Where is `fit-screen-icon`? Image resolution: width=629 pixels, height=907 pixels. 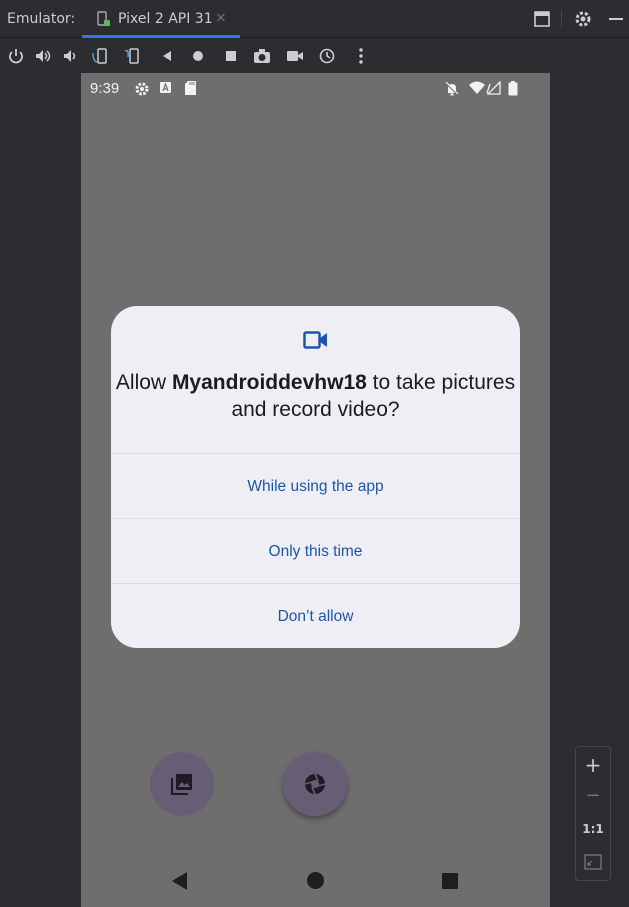
fit-screen-icon is located at coordinates (593, 862).